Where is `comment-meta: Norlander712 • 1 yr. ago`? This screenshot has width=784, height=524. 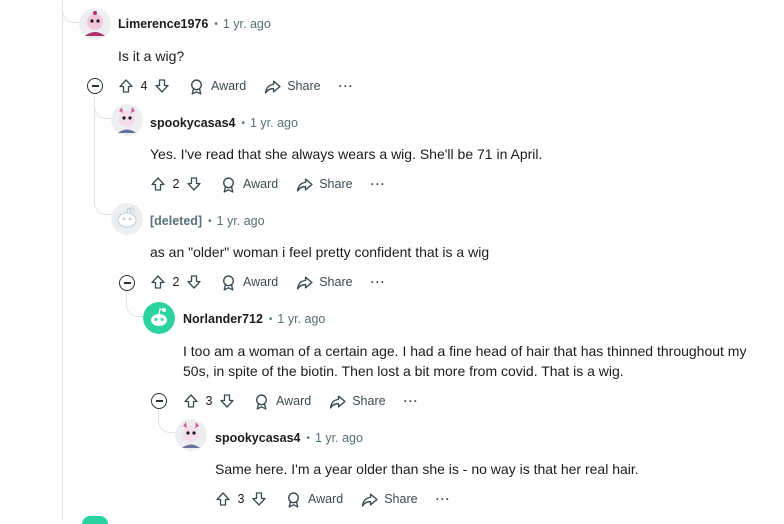
comment-meta: Norlander712 • 1 yr. ago is located at coordinates (254, 319).